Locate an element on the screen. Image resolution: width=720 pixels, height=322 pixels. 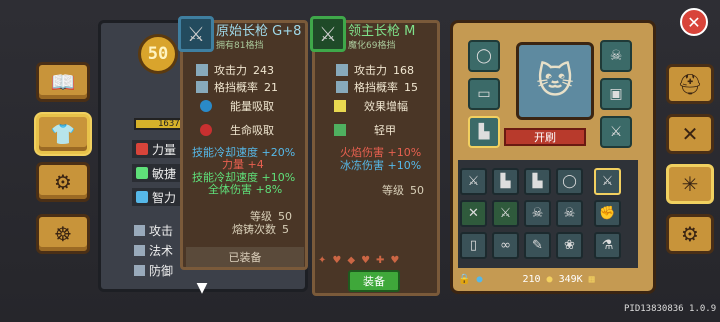
inventory-slot-selected: ⚔ is located at coordinates (607, 181).